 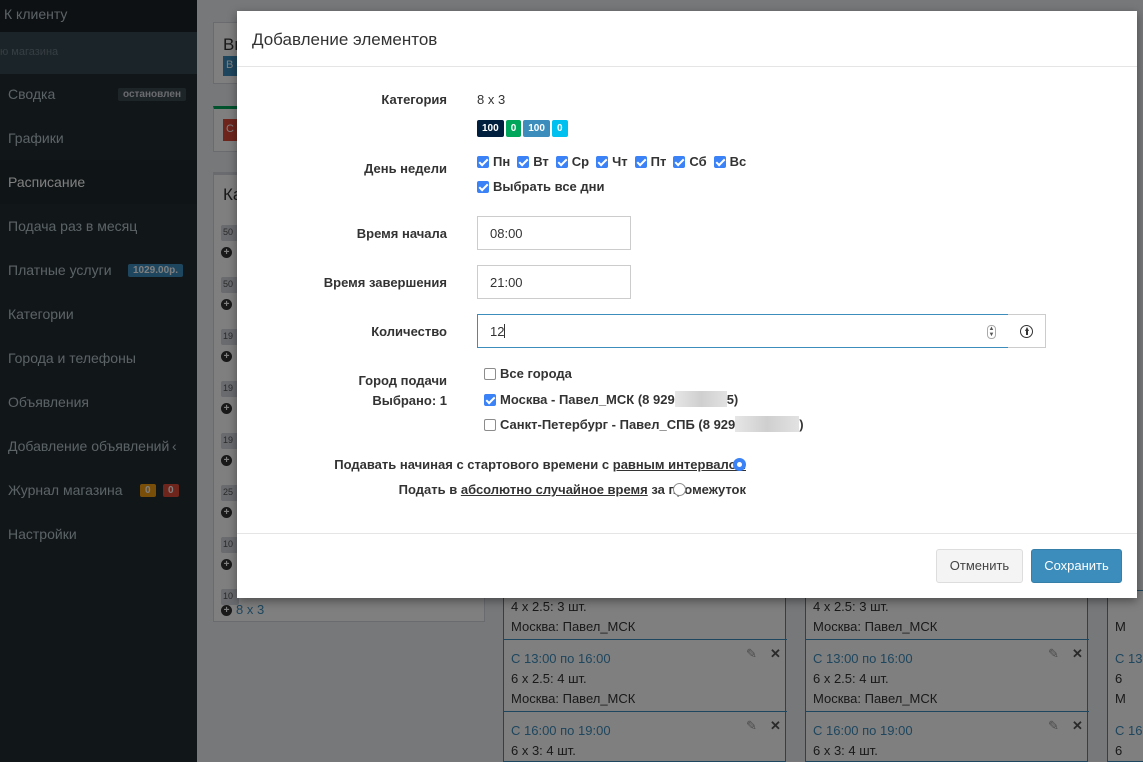 I want to click on start-time-label: Время начала, so click(x=401, y=233).